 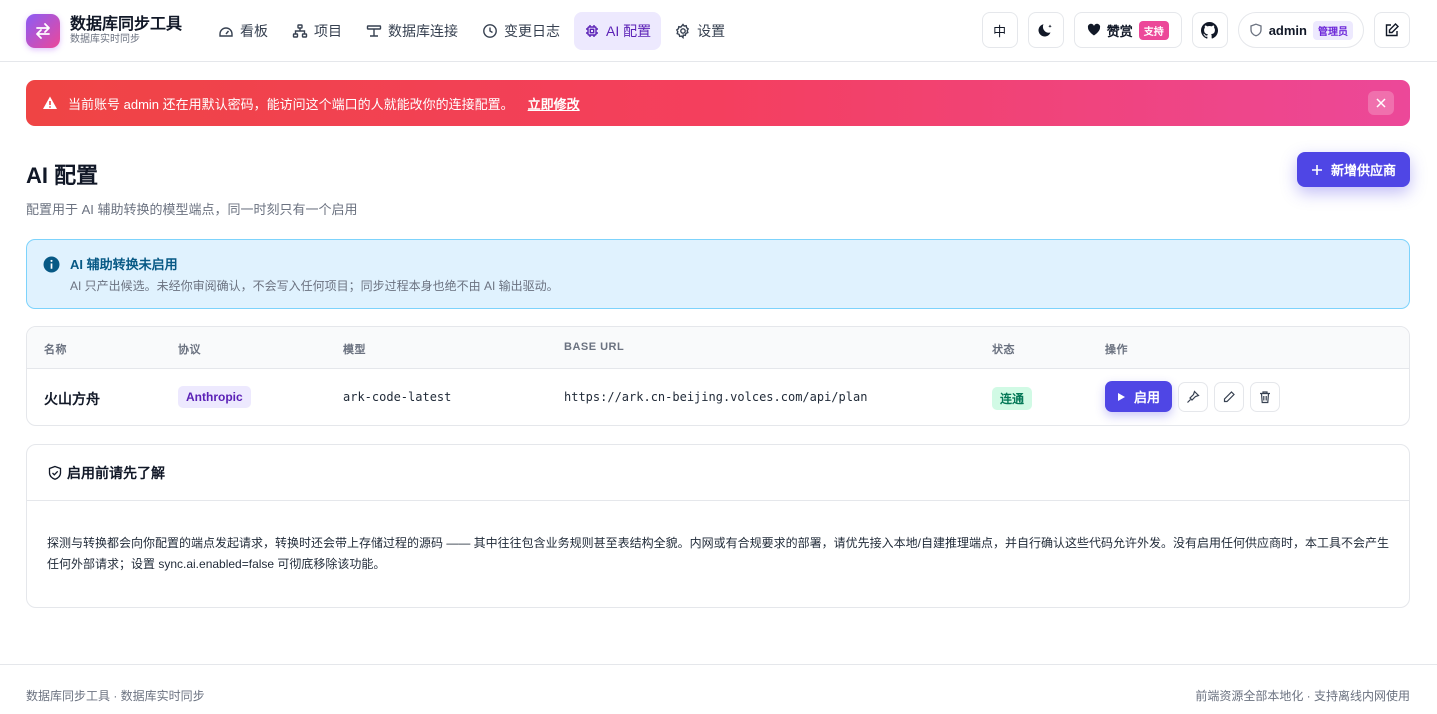 I want to click on theme-toggle-button, so click(x=1045, y=30).